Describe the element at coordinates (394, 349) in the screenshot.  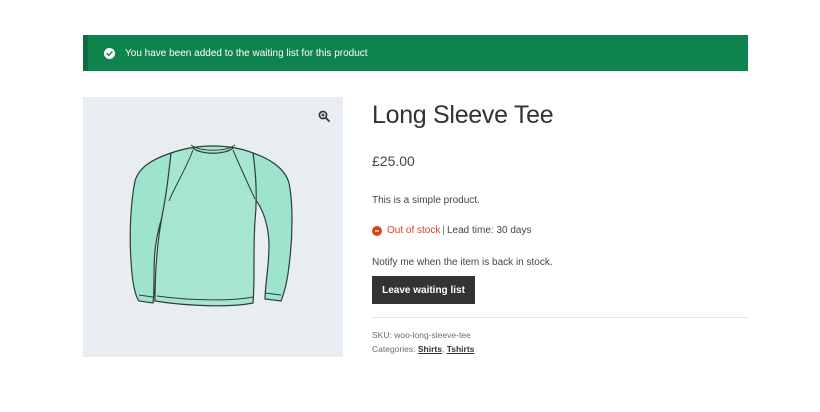
I see `categories-label: Categories:` at that location.